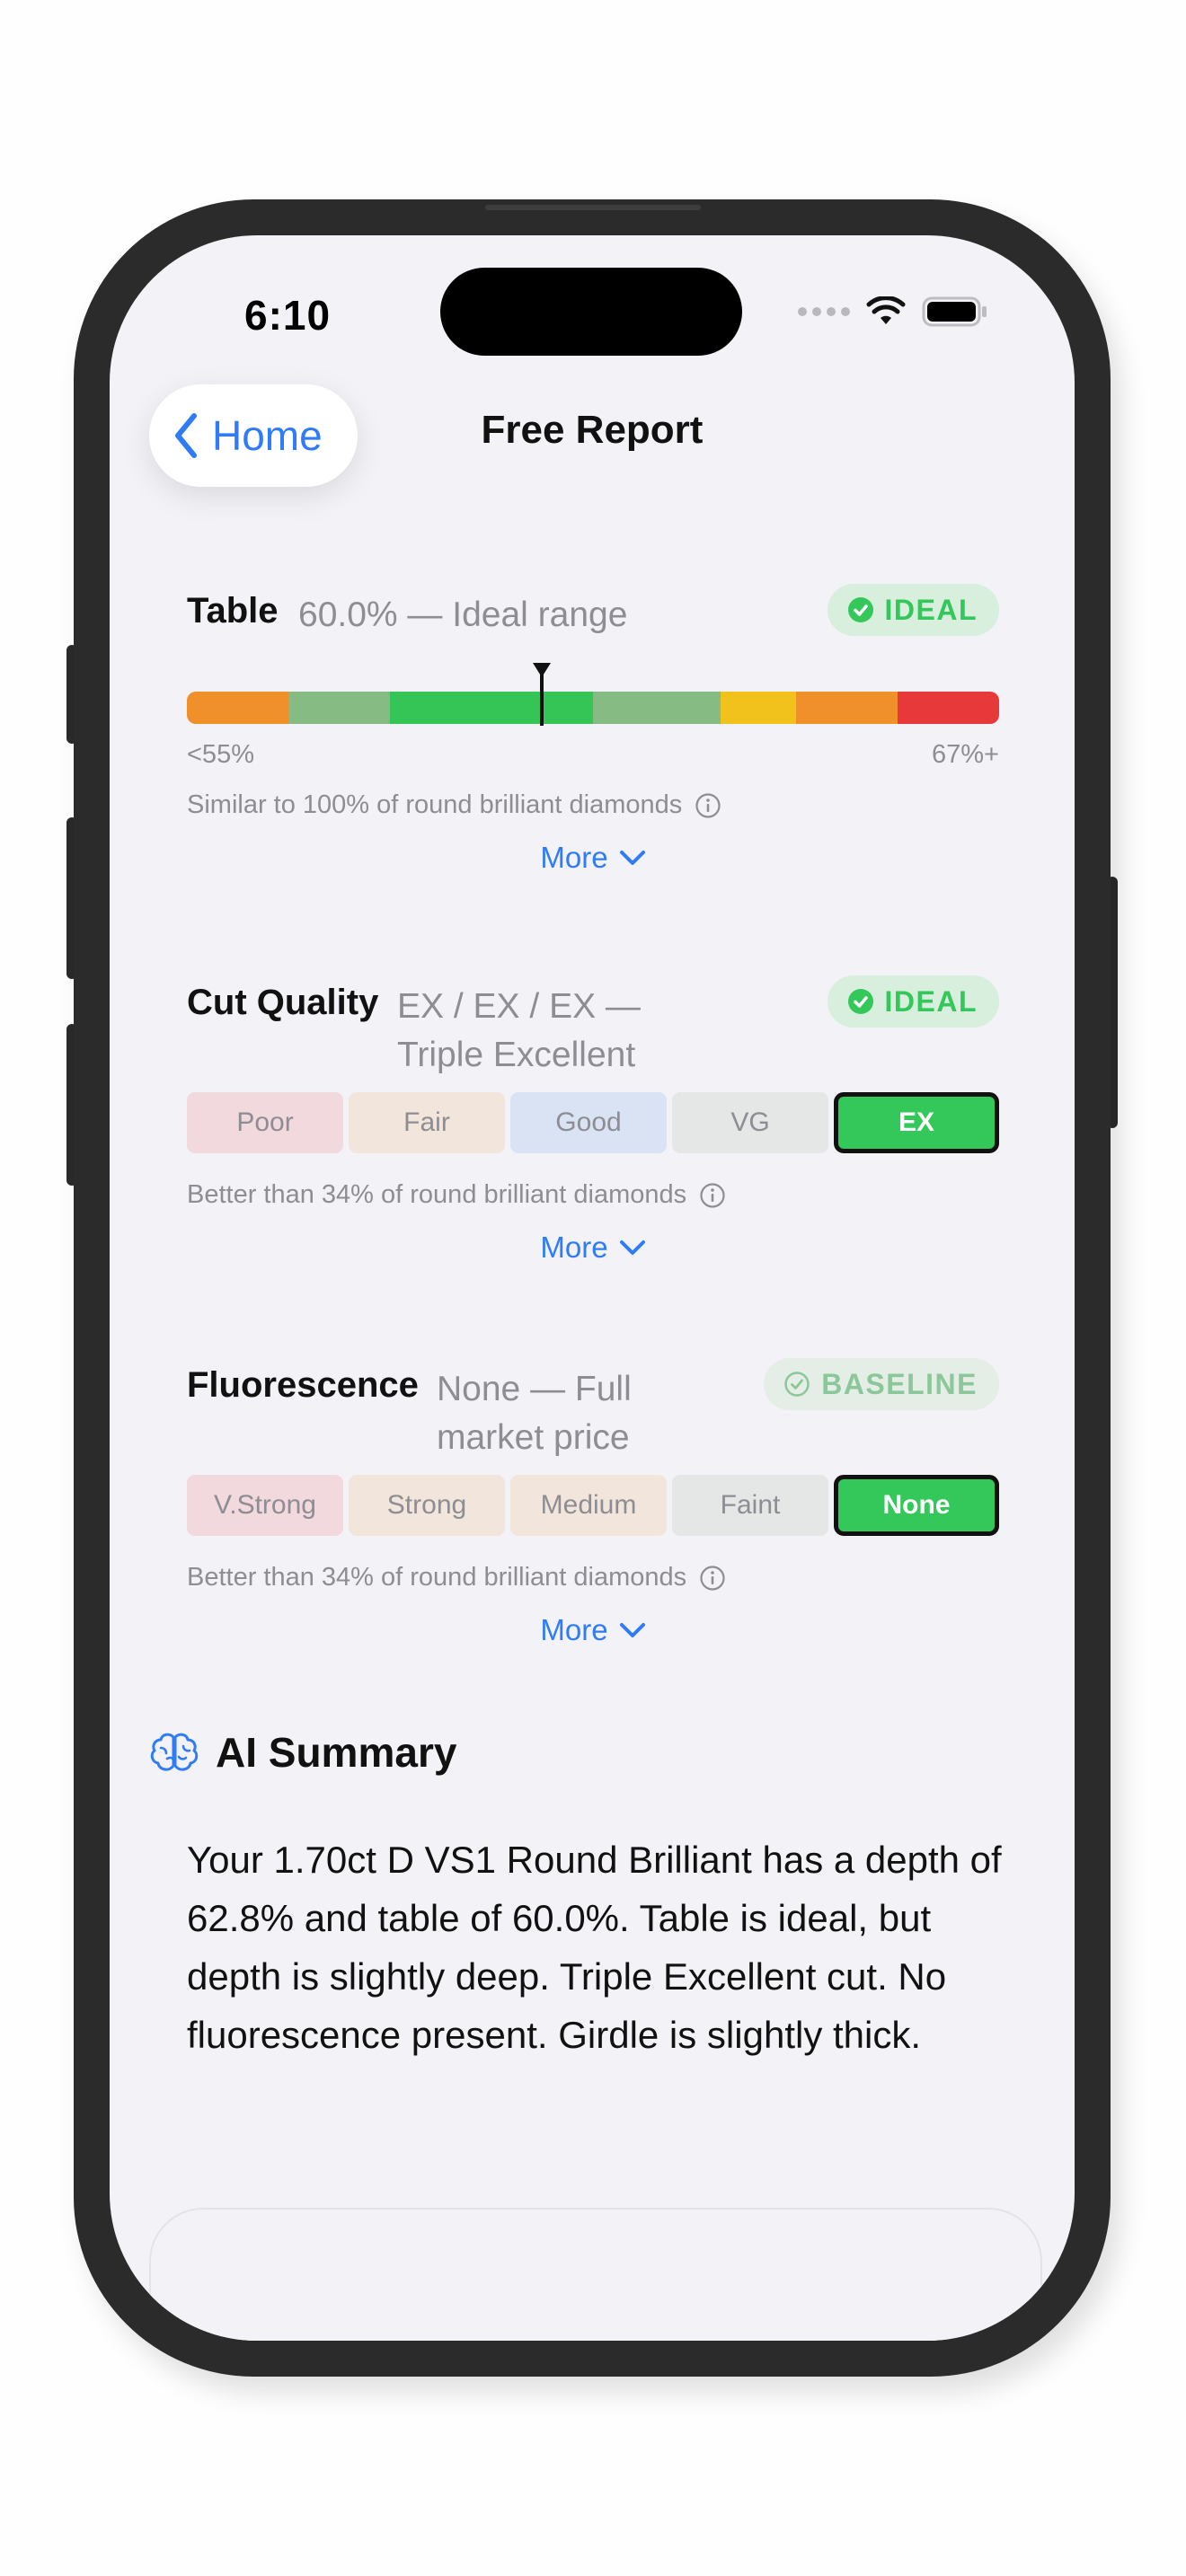 The width and height of the screenshot is (1186, 2576). Describe the element at coordinates (303, 1385) in the screenshot. I see `fluorescence-title: Fluorescence` at that location.